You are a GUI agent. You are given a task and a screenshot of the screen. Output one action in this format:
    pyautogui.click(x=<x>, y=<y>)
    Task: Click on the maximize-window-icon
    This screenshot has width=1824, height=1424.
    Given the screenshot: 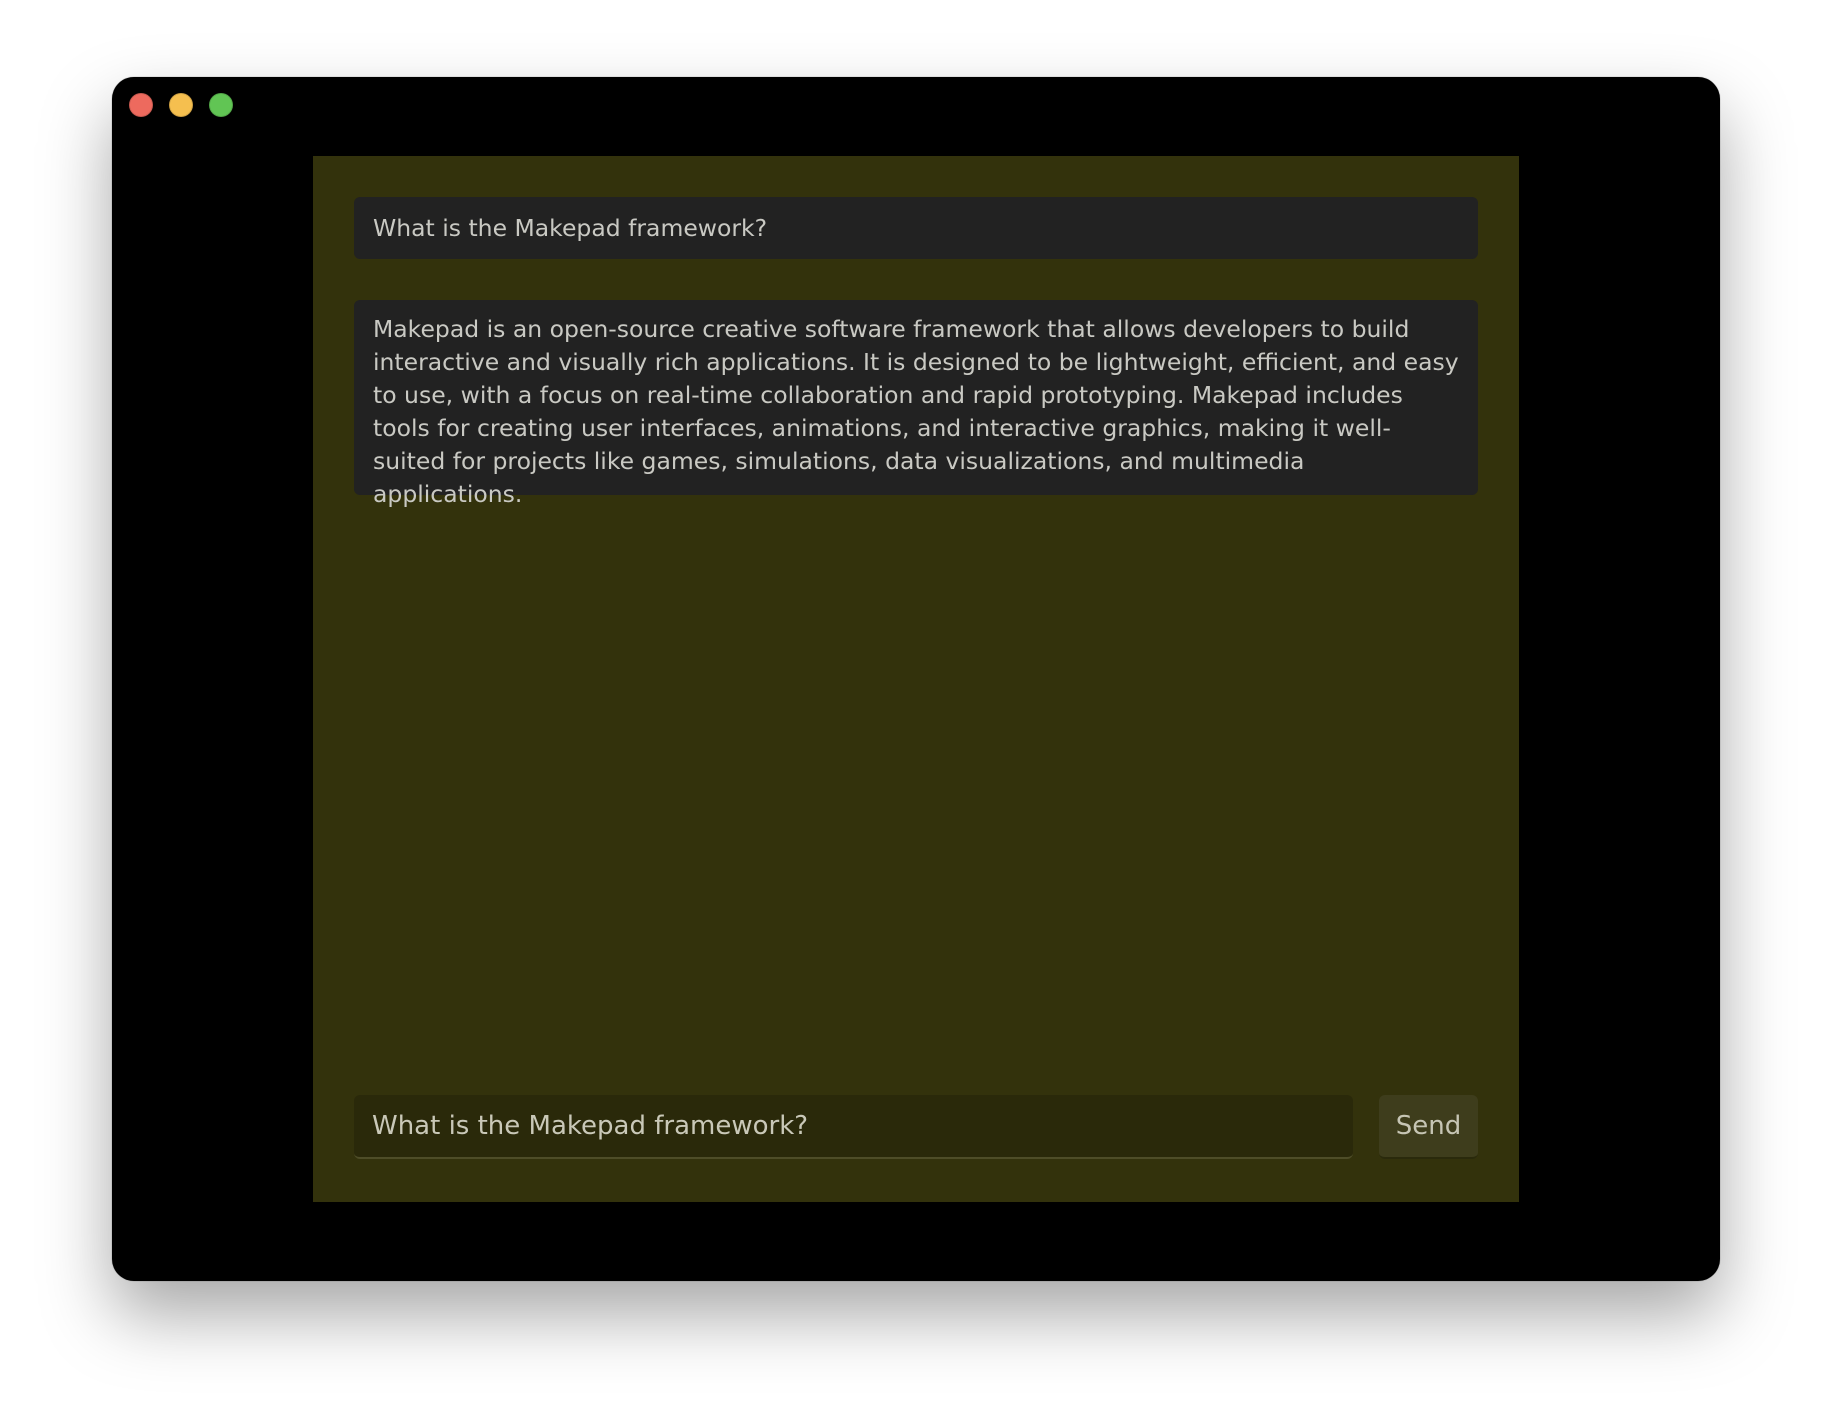 What is the action you would take?
    pyautogui.click(x=221, y=105)
    